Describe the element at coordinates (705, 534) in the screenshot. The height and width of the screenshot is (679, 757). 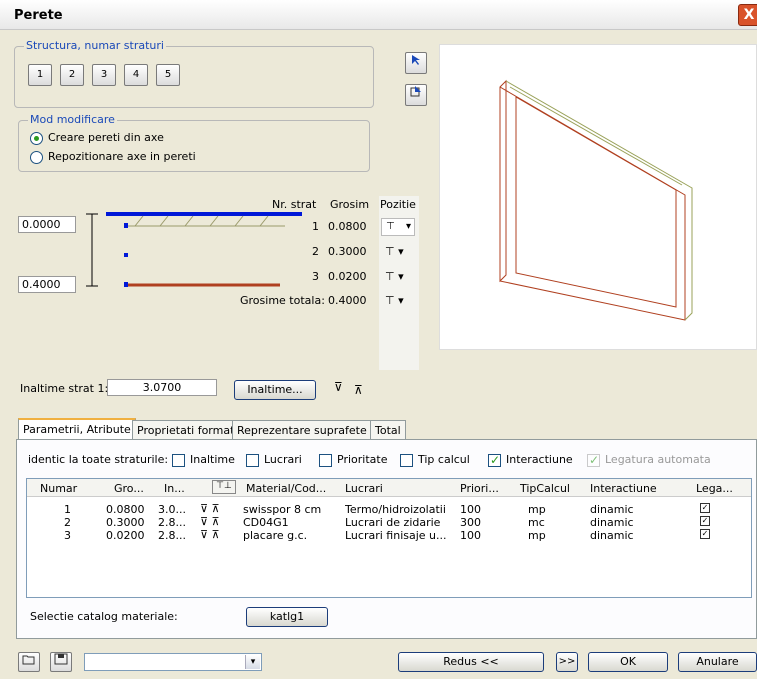
I see `row-3-link-checkbox: ✓` at that location.